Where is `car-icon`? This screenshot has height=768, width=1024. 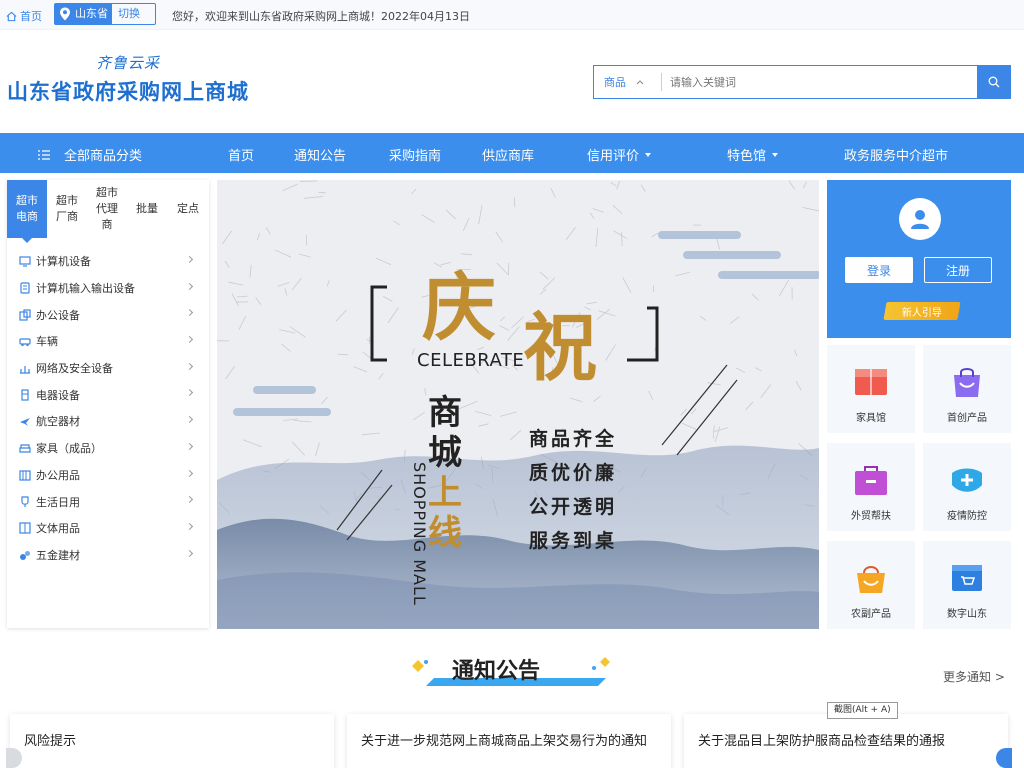
car-icon is located at coordinates (25, 341).